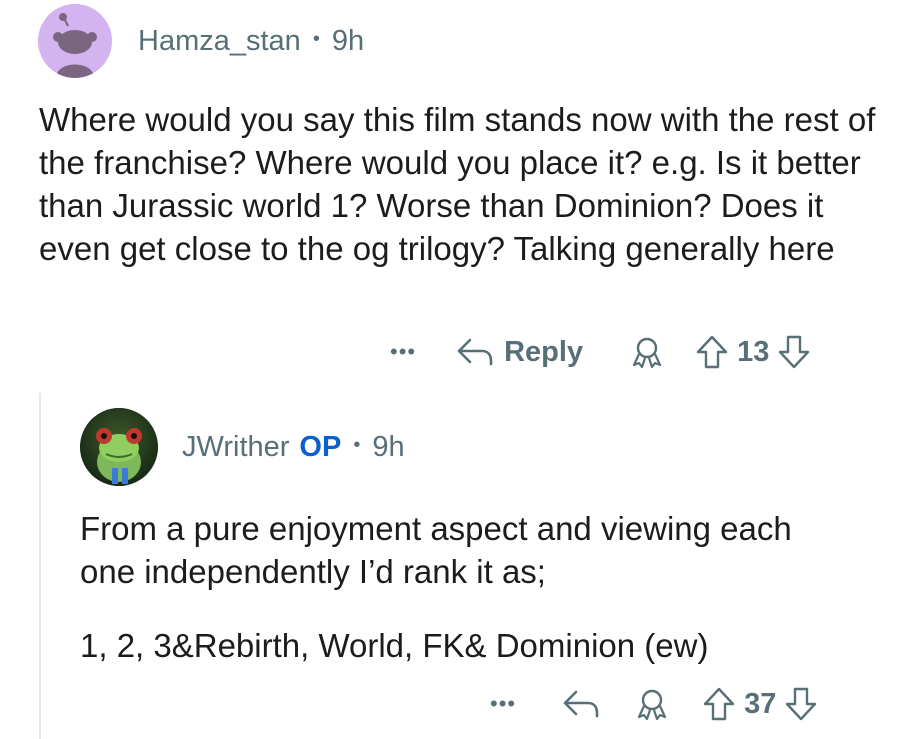 The height and width of the screenshot is (739, 900). I want to click on comment-2-actions: ••• 37, so click(654, 704).